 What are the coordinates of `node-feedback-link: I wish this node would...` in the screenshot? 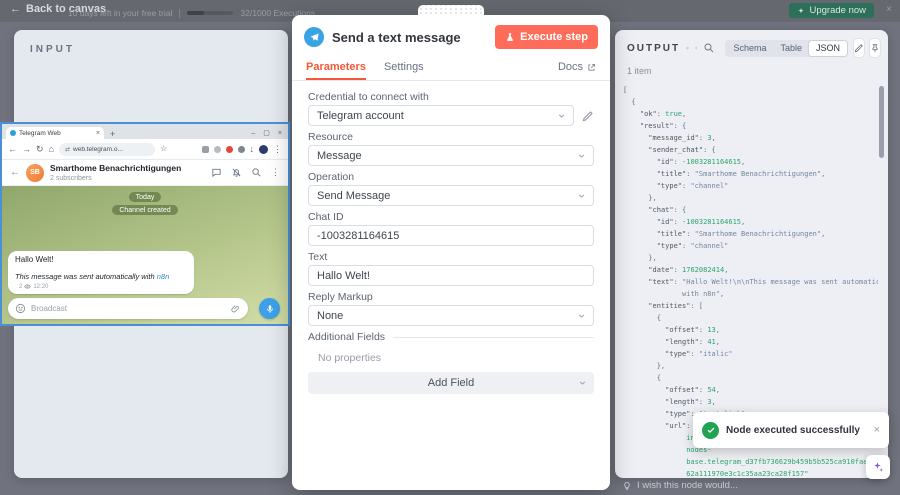 It's located at (680, 485).